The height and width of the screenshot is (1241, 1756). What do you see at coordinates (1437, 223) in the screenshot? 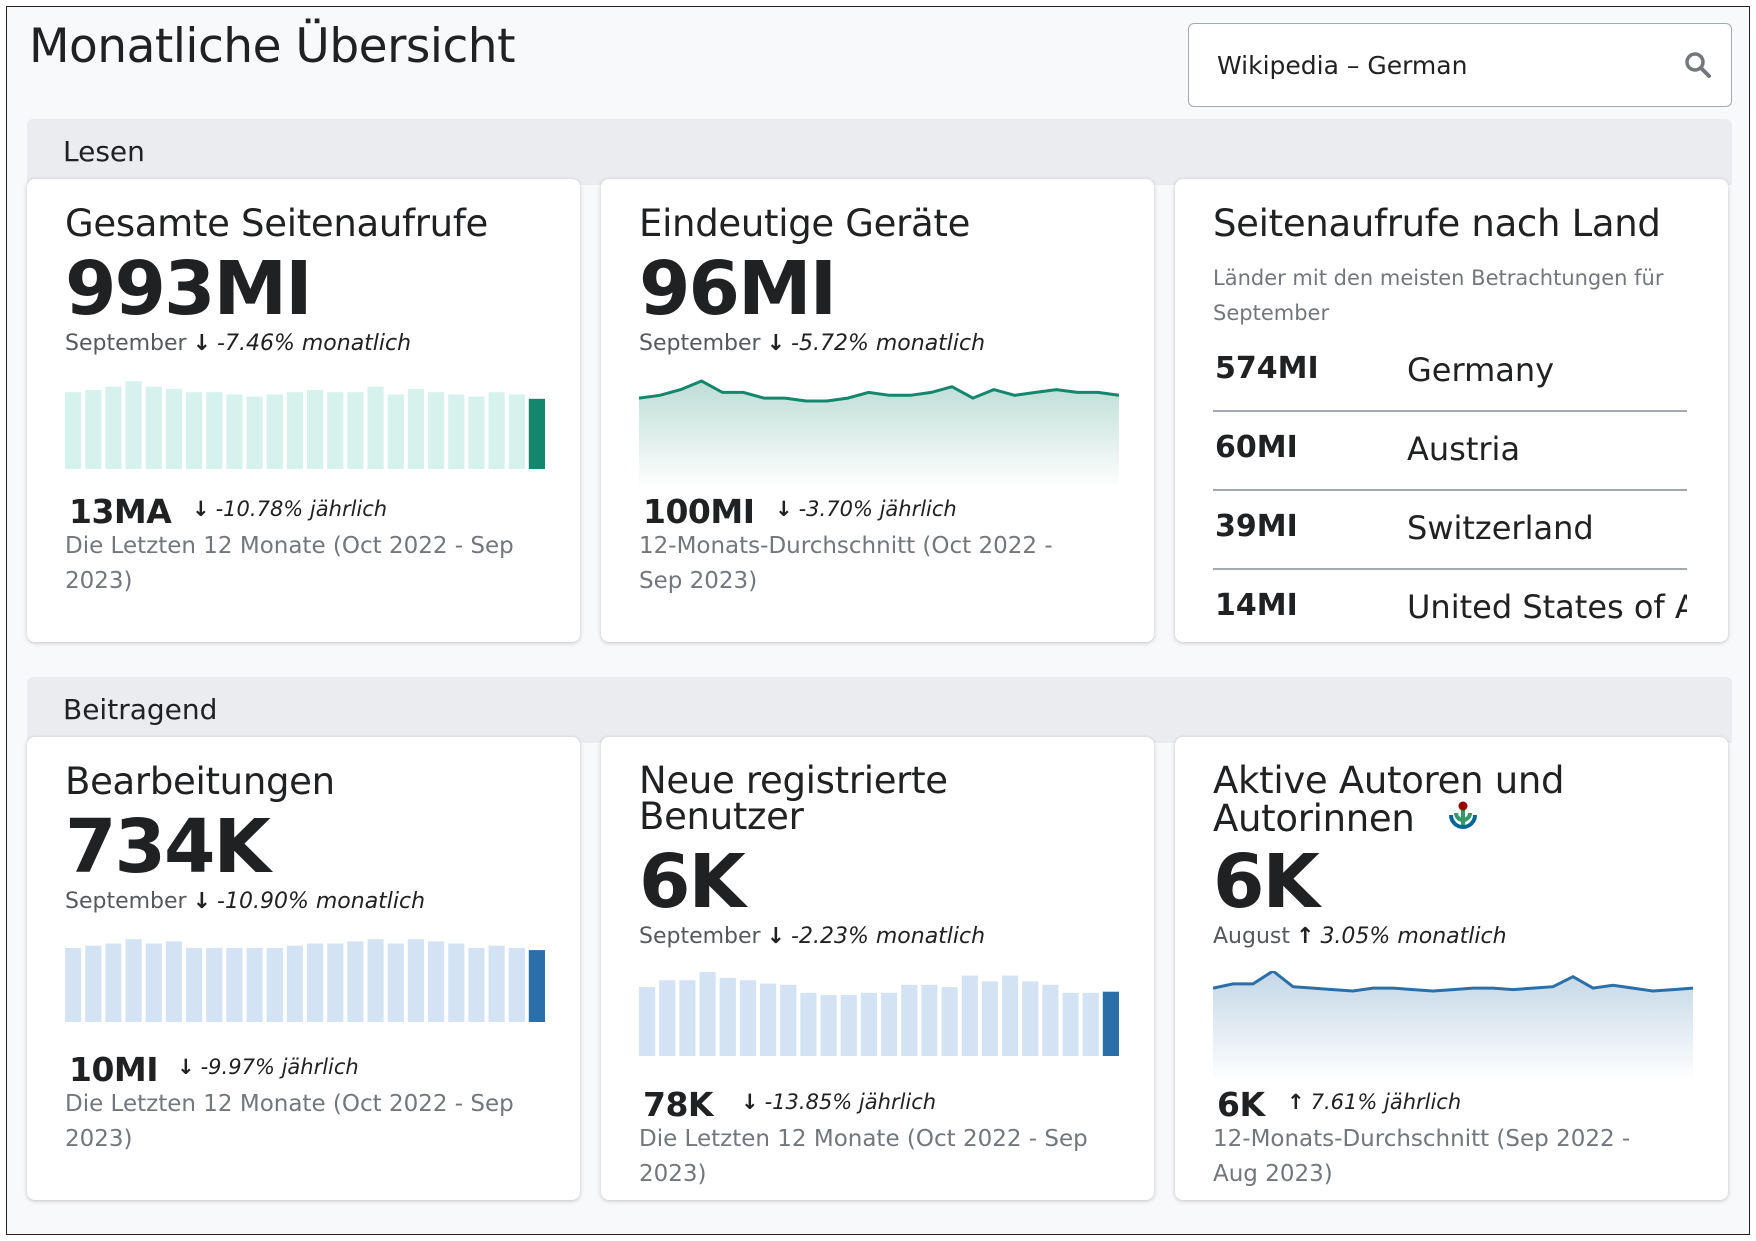
I see `card-title: Seitenaufrufe nach Land` at bounding box center [1437, 223].